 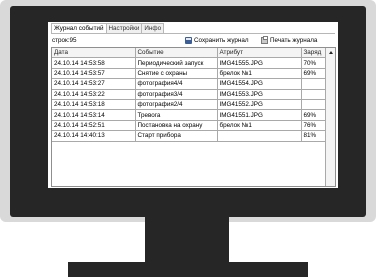 I want to click on tab-bar: Журнал событий Настройки Инфо, so click(x=108, y=28).